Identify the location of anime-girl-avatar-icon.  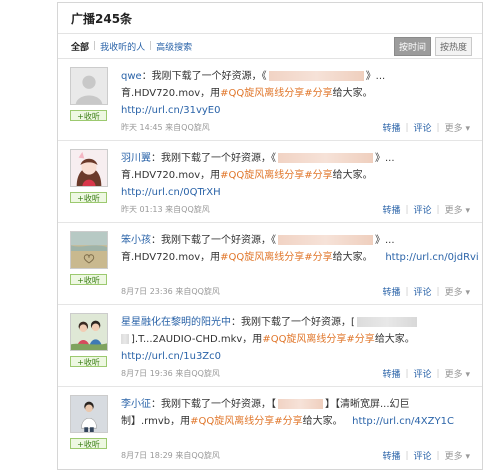
(89, 168).